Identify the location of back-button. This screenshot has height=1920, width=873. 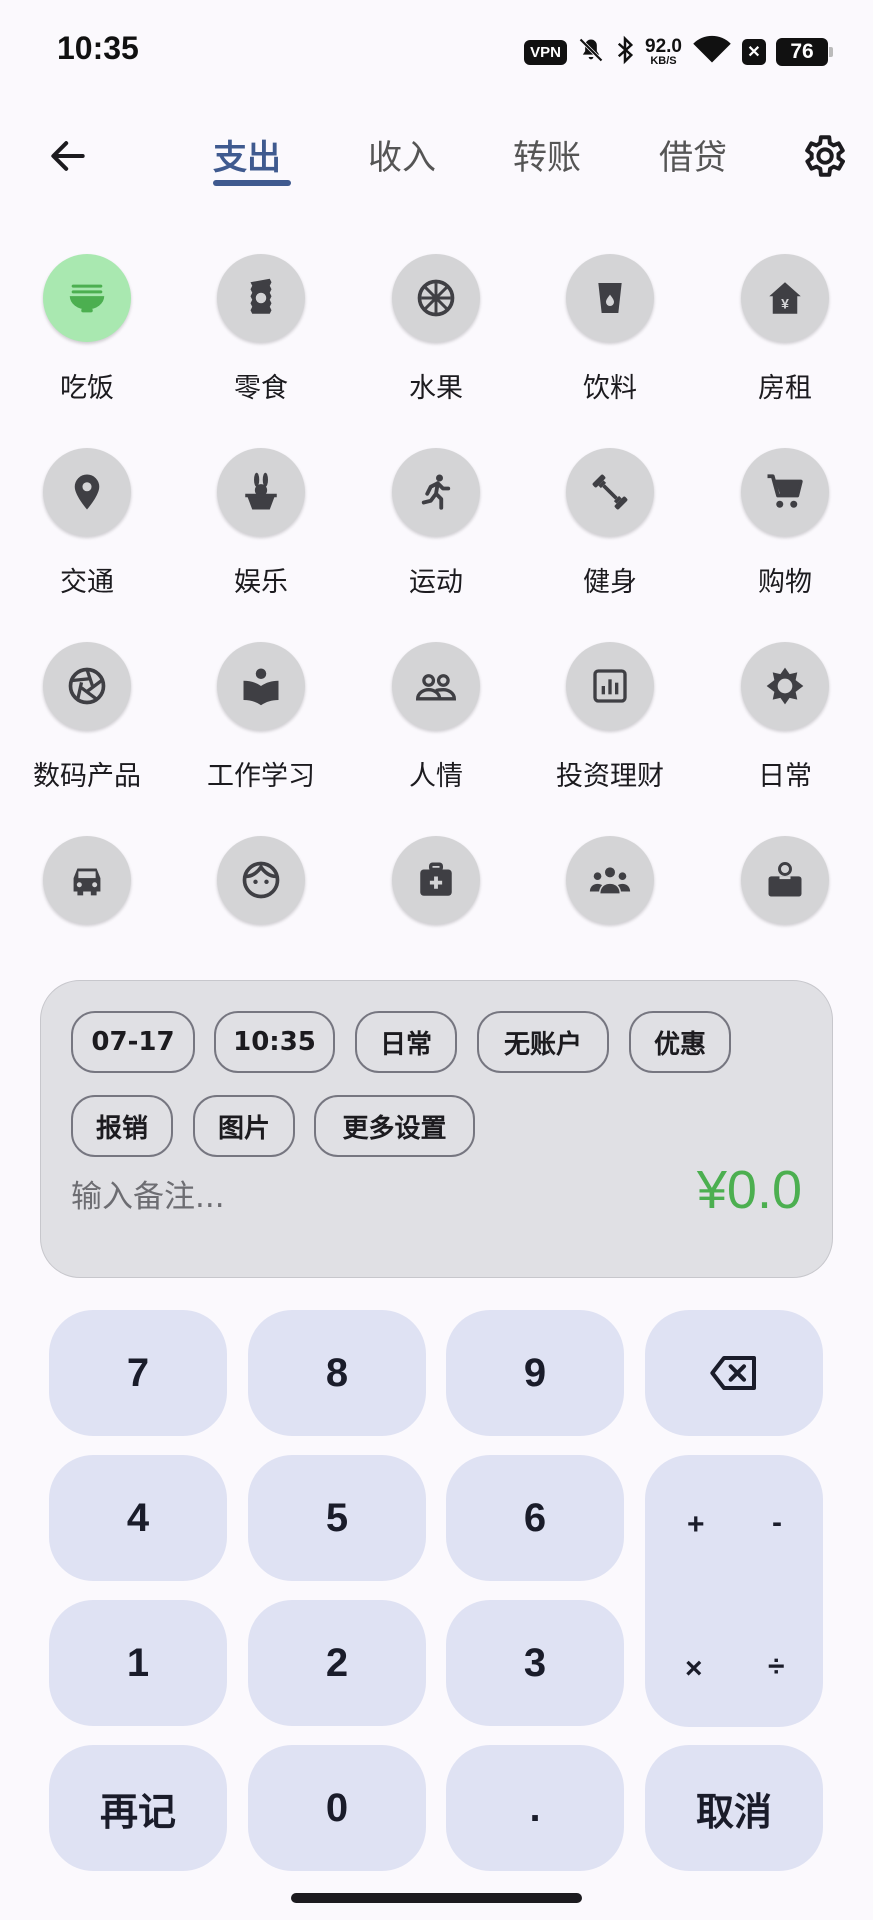
(68, 156).